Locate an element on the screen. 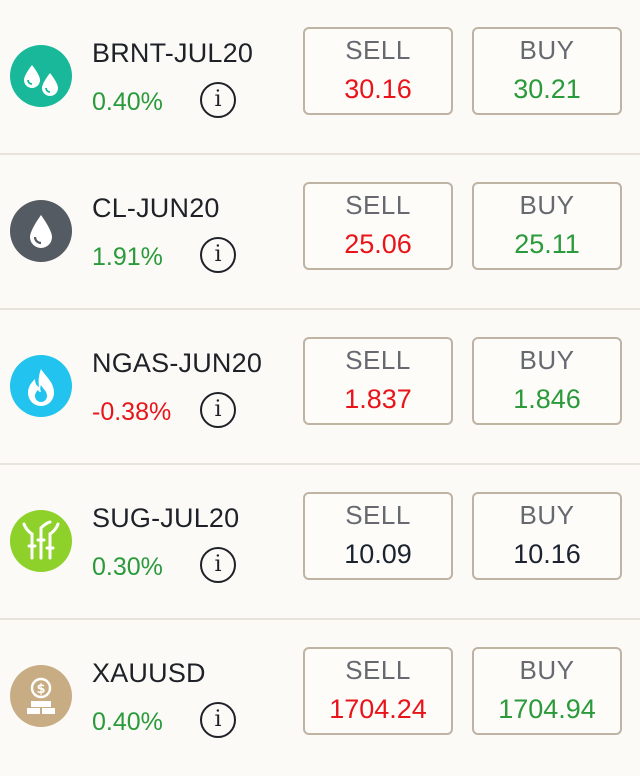 The image size is (640, 776). buy-price: 25.11 is located at coordinates (547, 244).